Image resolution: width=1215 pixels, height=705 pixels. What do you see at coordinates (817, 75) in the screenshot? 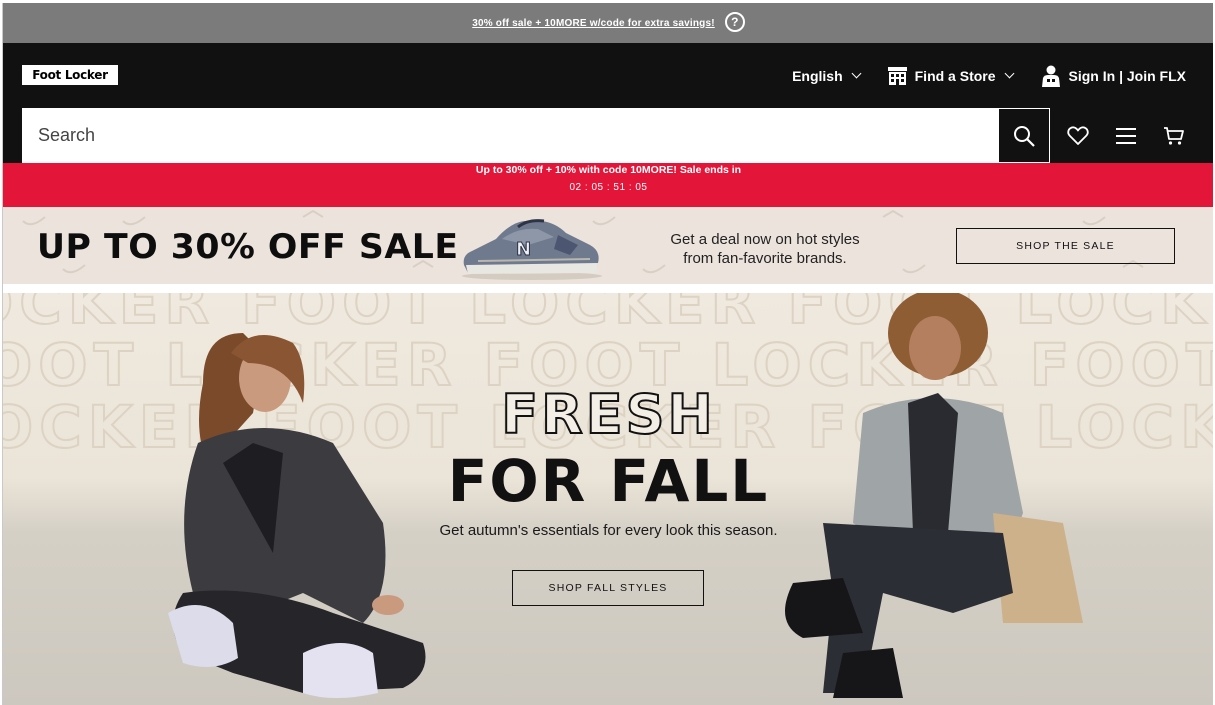
I see `language-label: English` at bounding box center [817, 75].